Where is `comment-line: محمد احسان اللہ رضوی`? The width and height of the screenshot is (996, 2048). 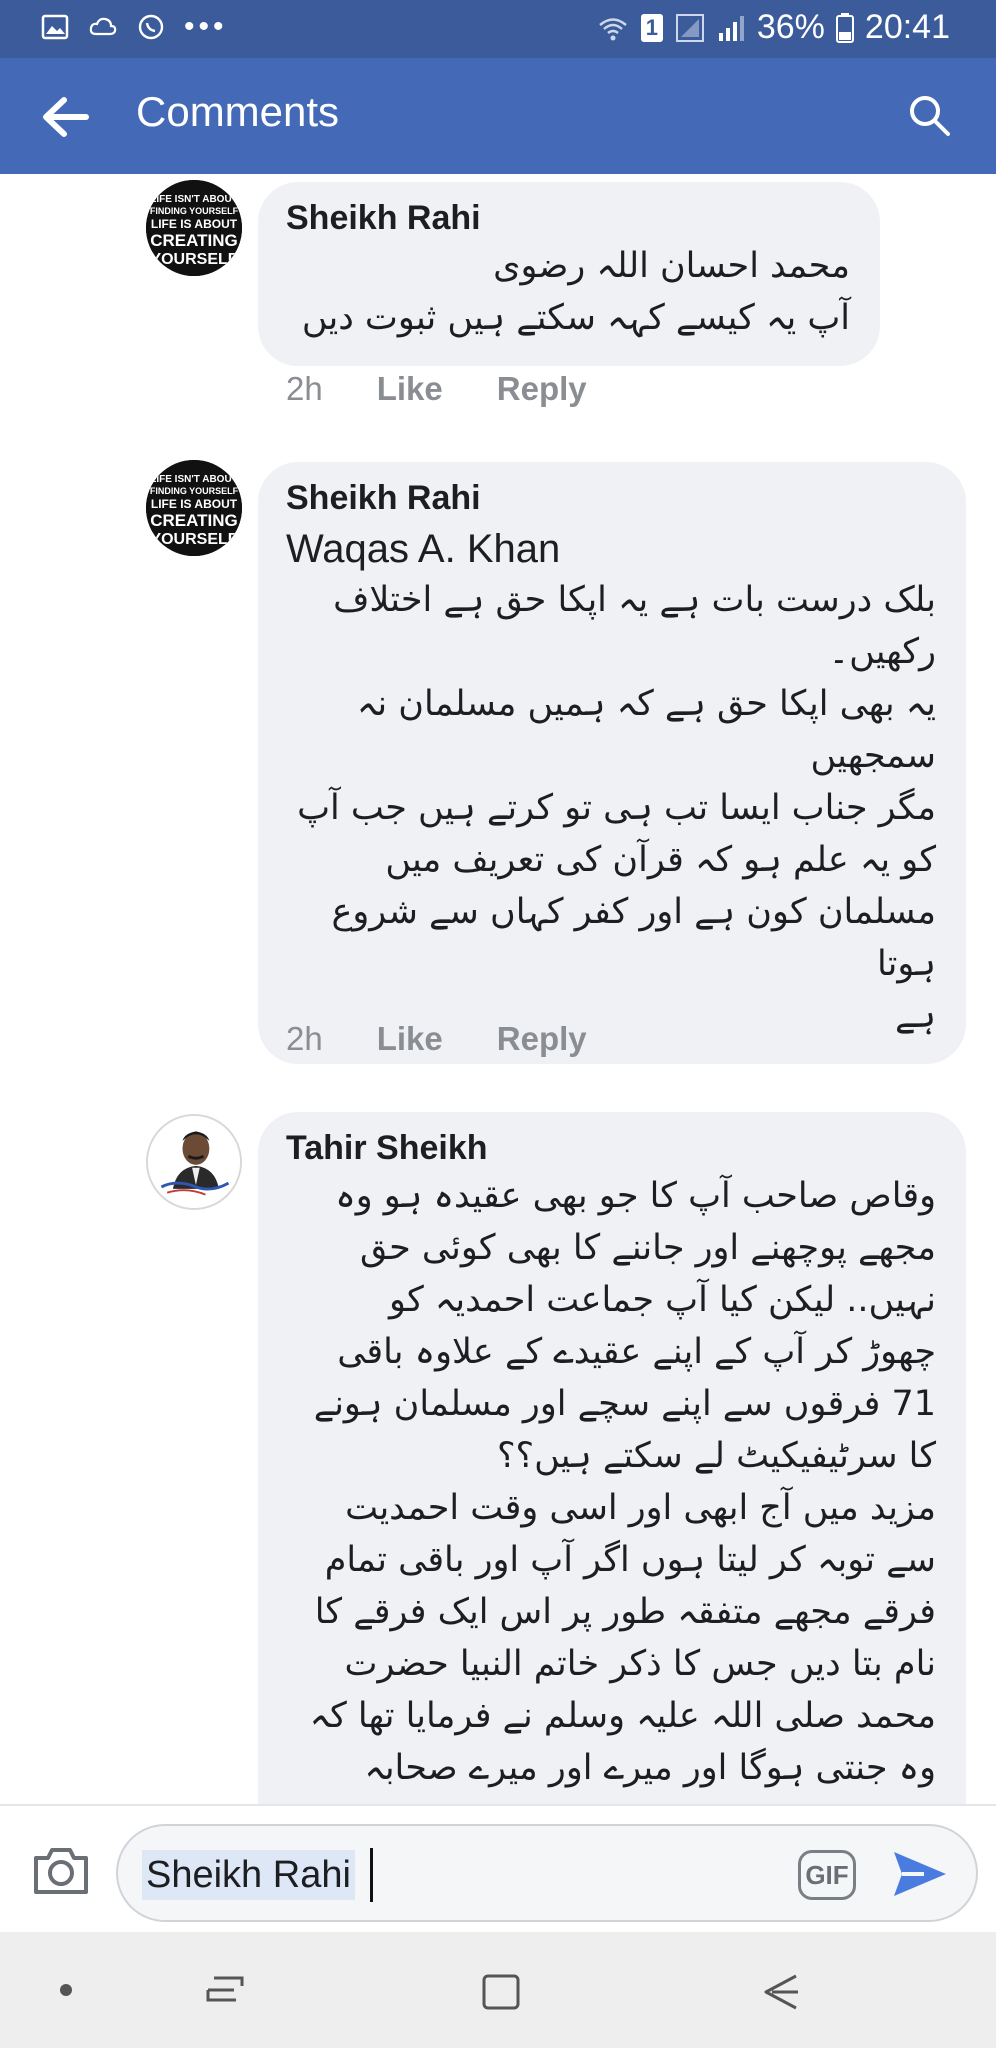 comment-line: محمد احسان اللہ رضوی is located at coordinates (671, 266).